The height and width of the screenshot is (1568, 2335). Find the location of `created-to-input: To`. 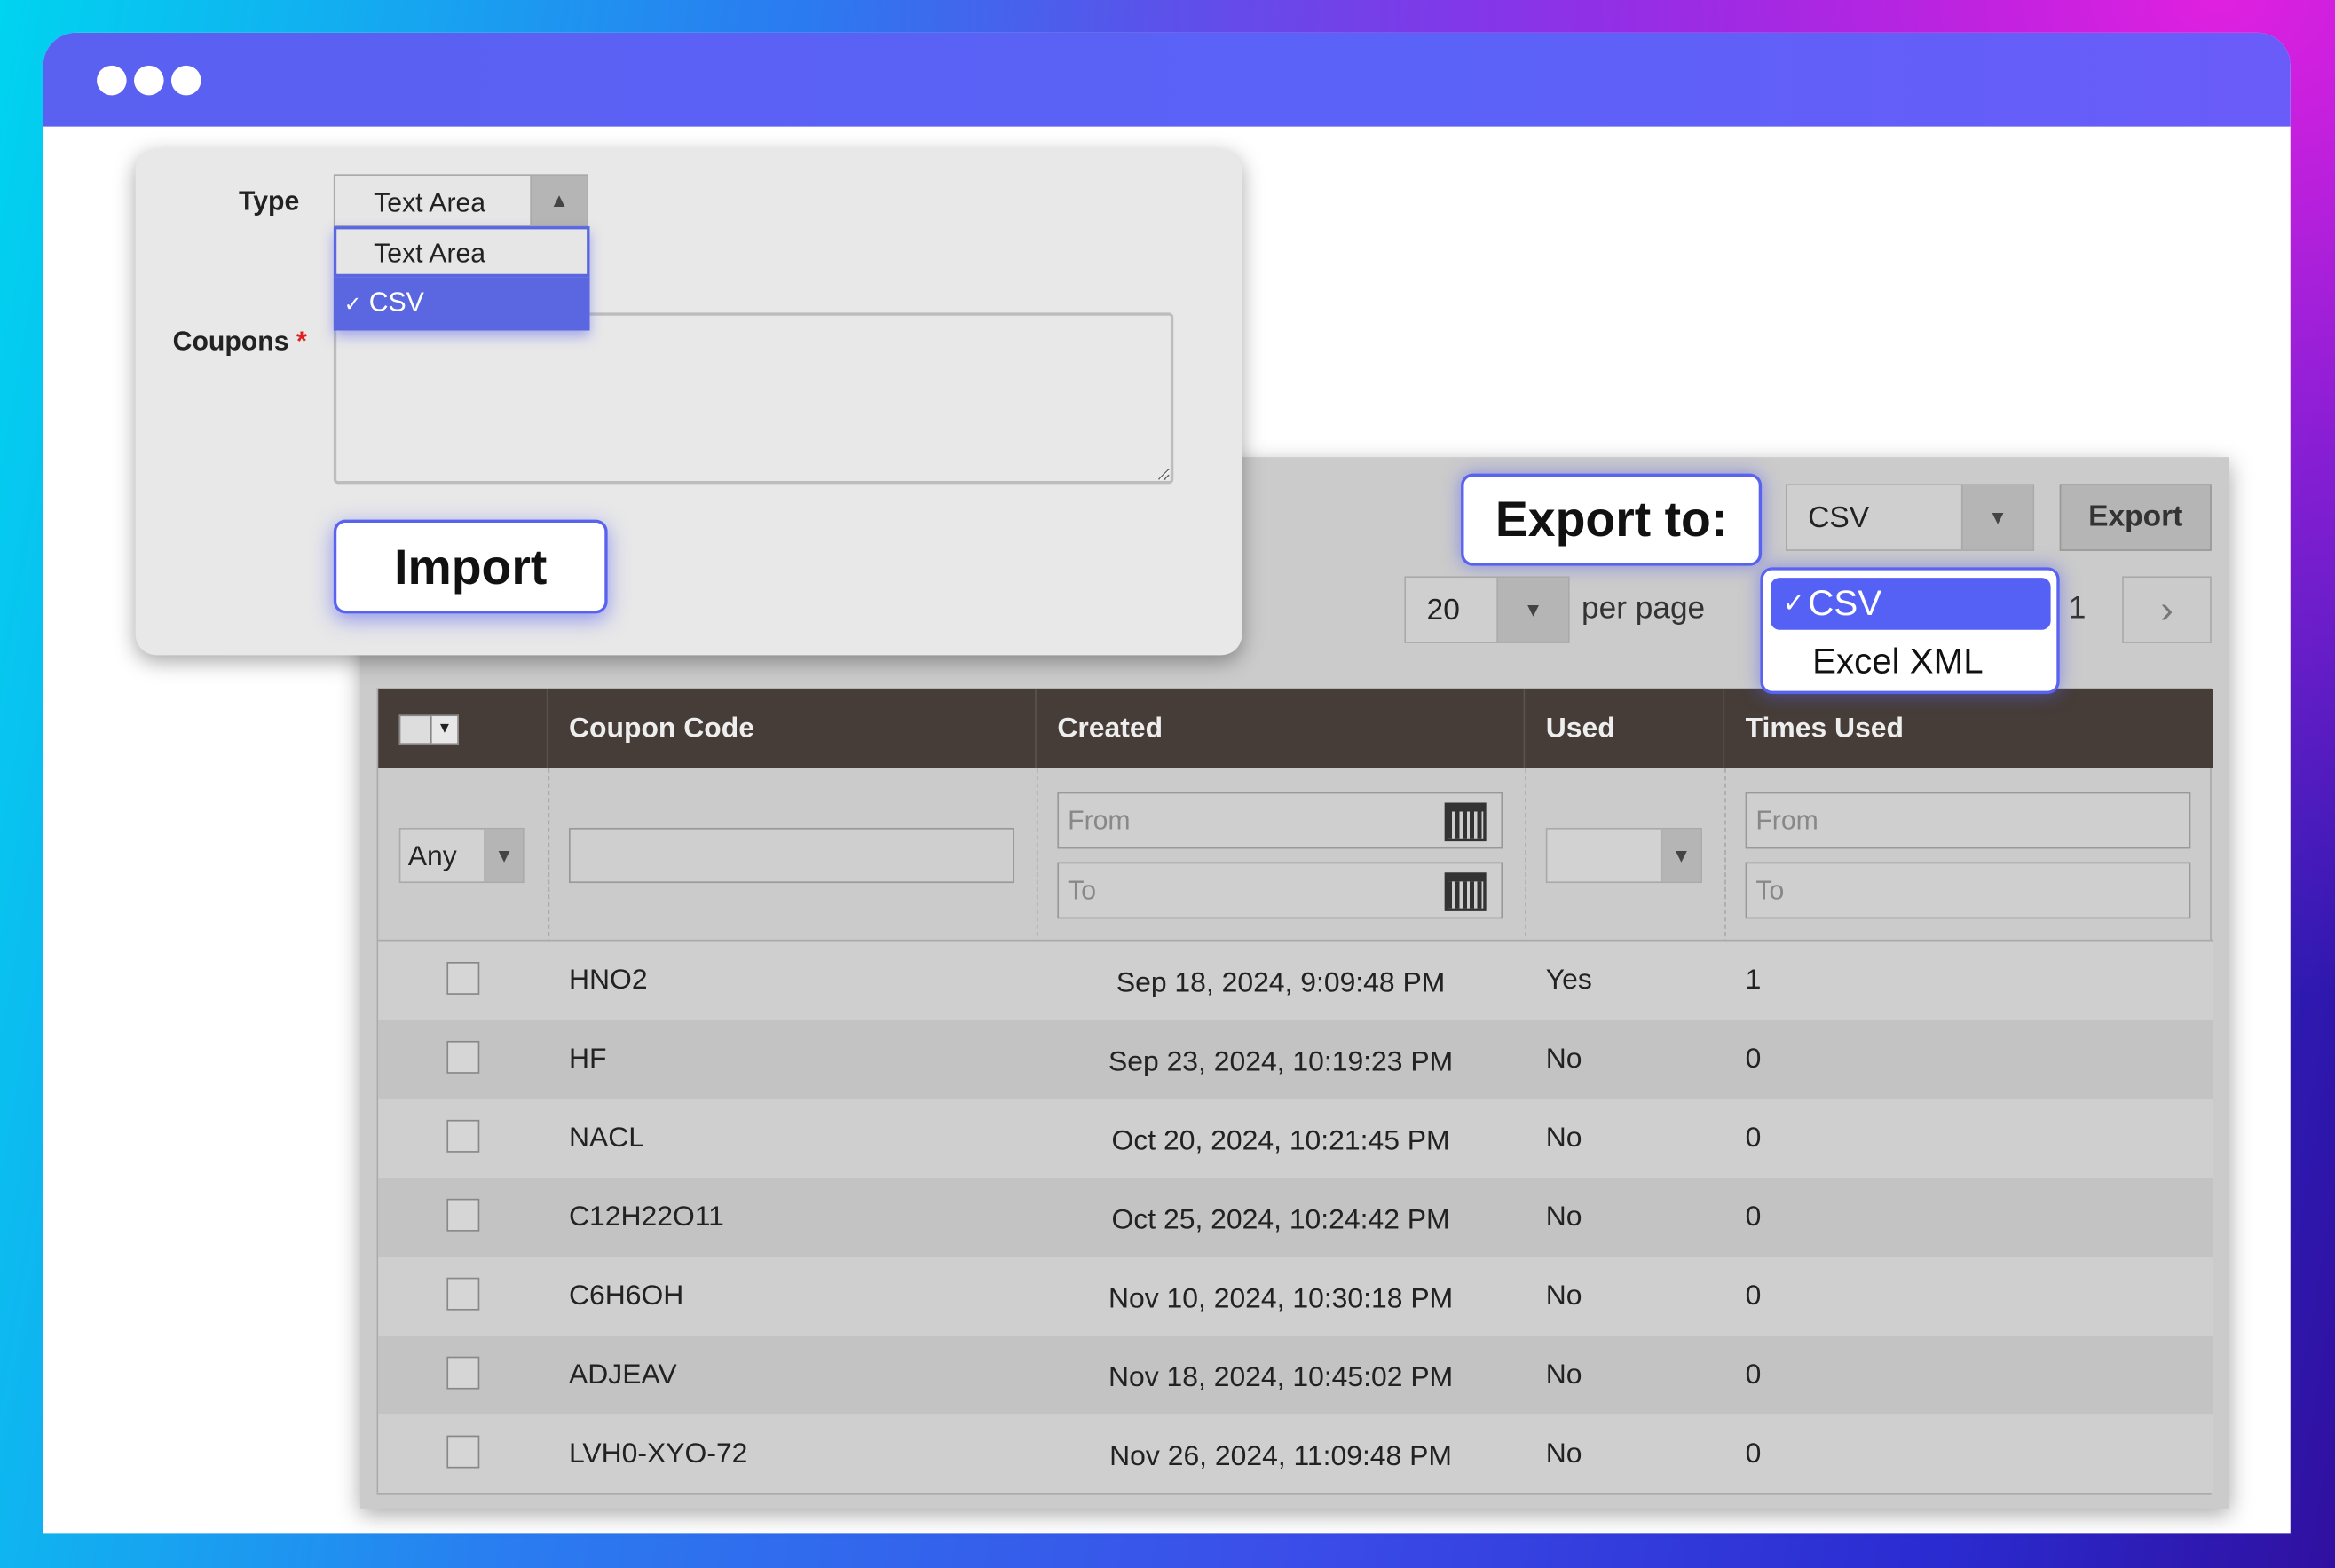

created-to-input: To is located at coordinates (1280, 890).